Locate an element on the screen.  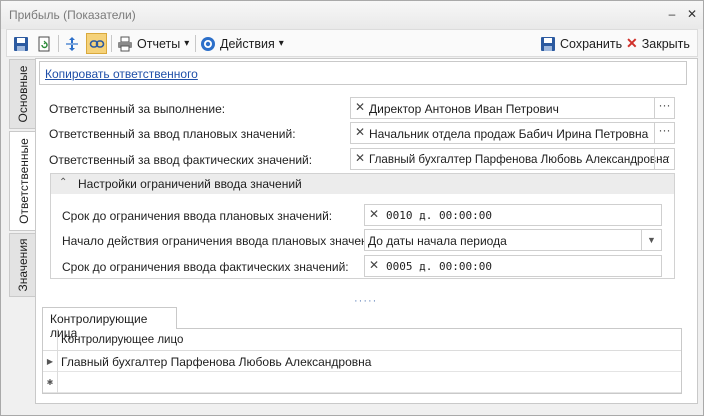
refresh-button is located at coordinates (44, 43).